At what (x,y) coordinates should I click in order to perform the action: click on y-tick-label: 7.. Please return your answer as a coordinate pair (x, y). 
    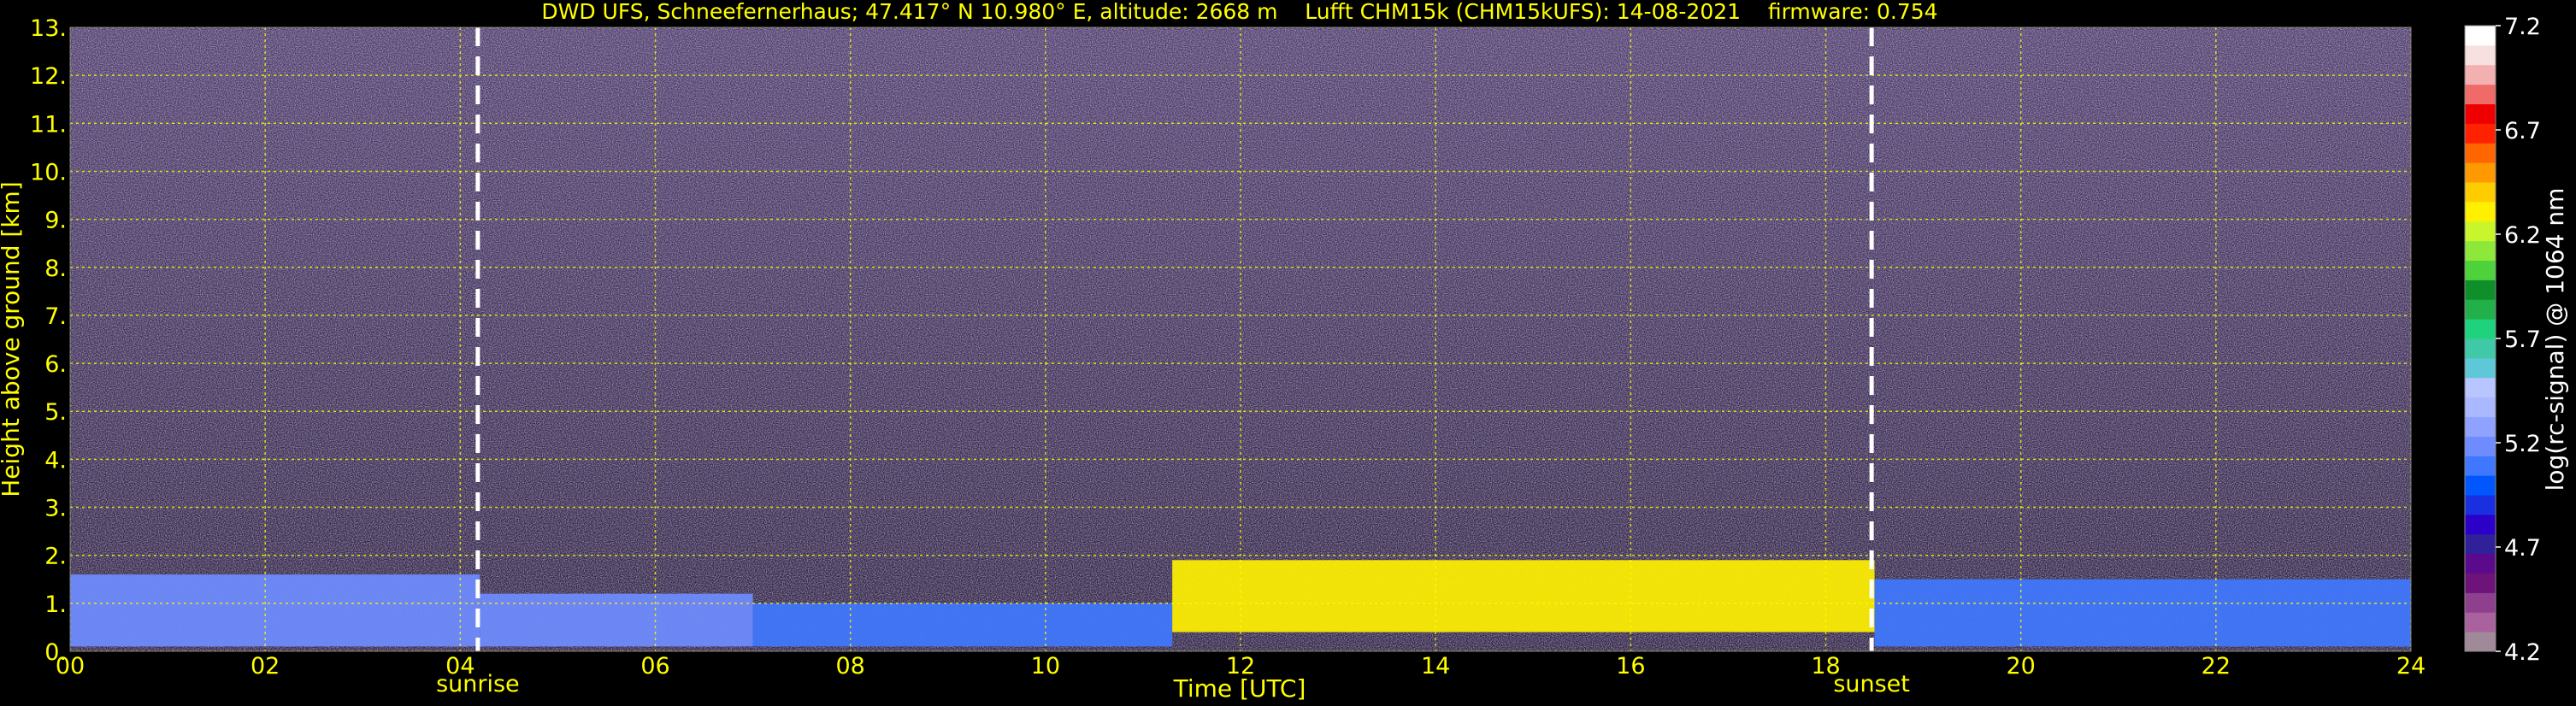
    Looking at the image, I should click on (55, 316).